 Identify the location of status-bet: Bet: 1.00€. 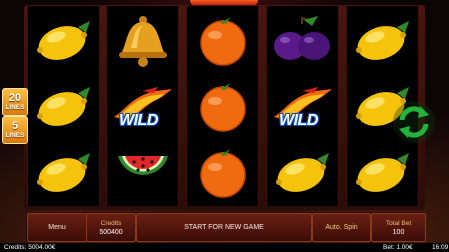
(398, 247).